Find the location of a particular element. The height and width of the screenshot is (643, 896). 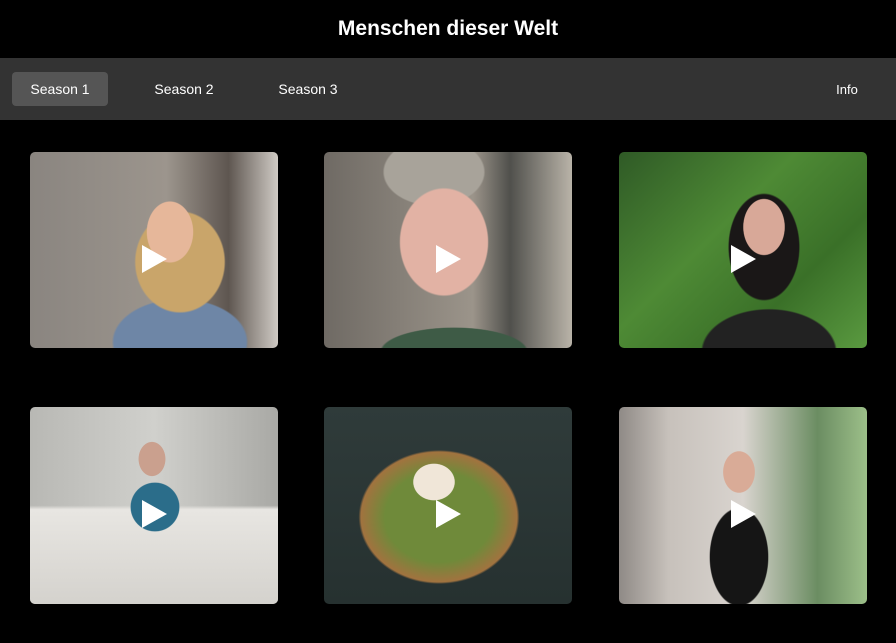

tab-season-3: Season 3 is located at coordinates (308, 89).